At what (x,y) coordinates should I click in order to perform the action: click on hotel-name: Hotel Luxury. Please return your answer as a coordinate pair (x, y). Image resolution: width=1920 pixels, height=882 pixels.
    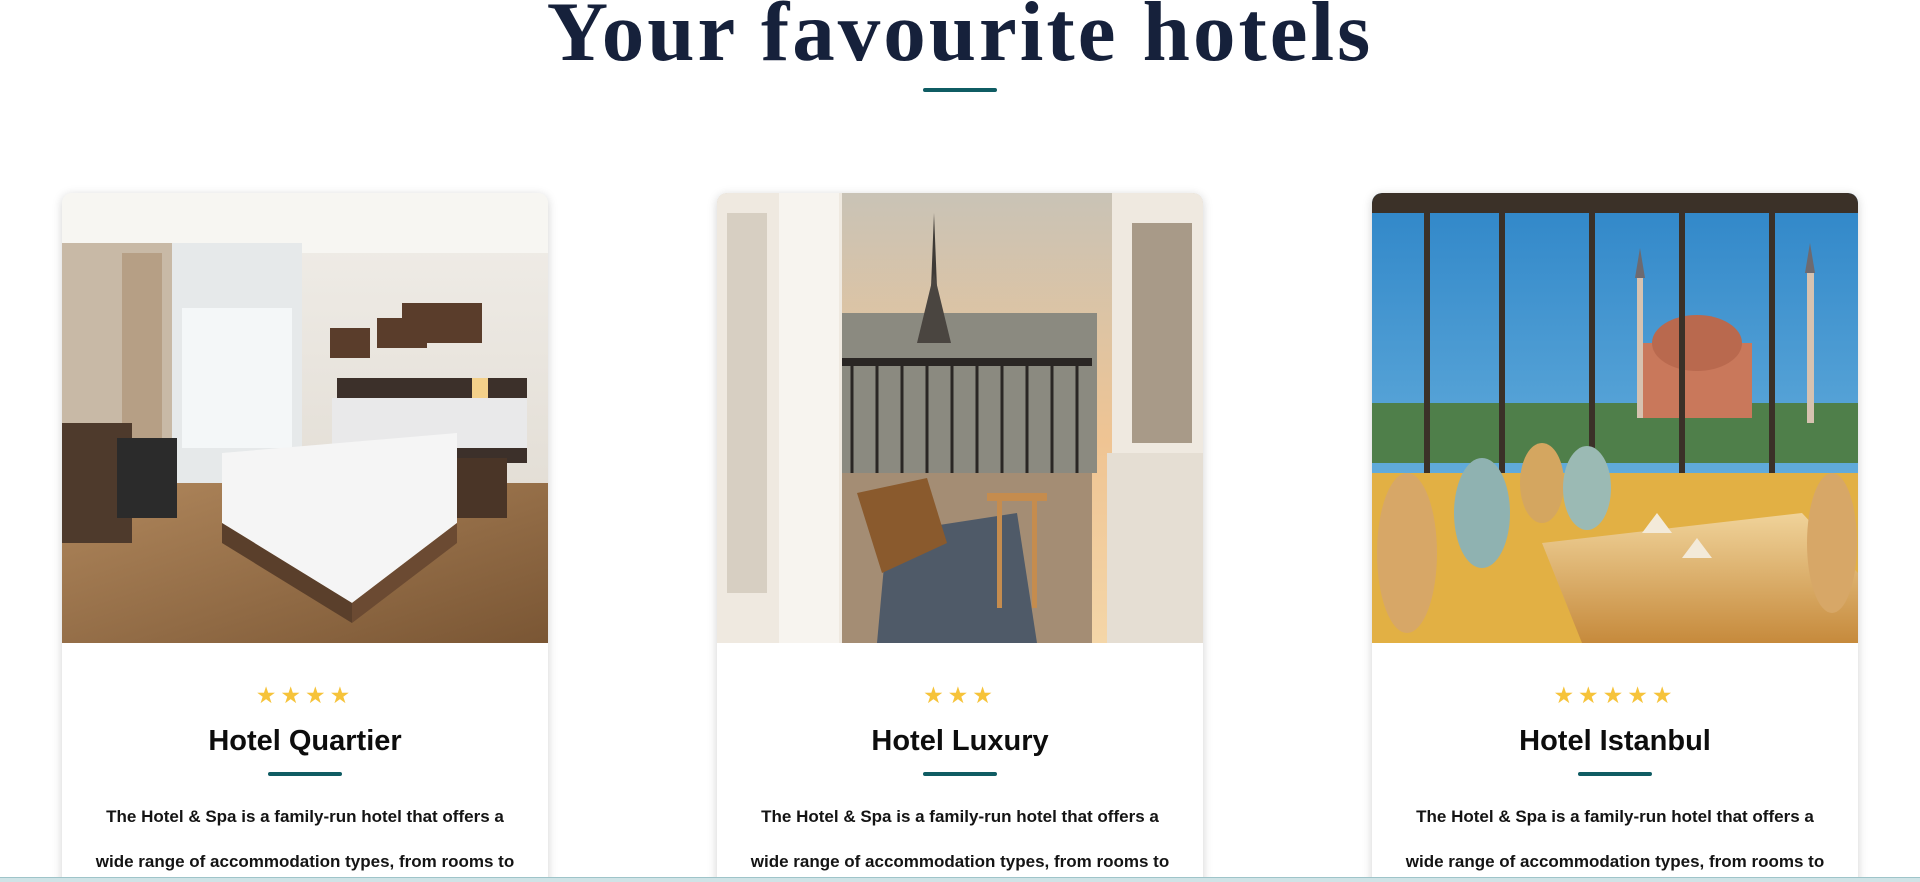
    Looking at the image, I should click on (960, 741).